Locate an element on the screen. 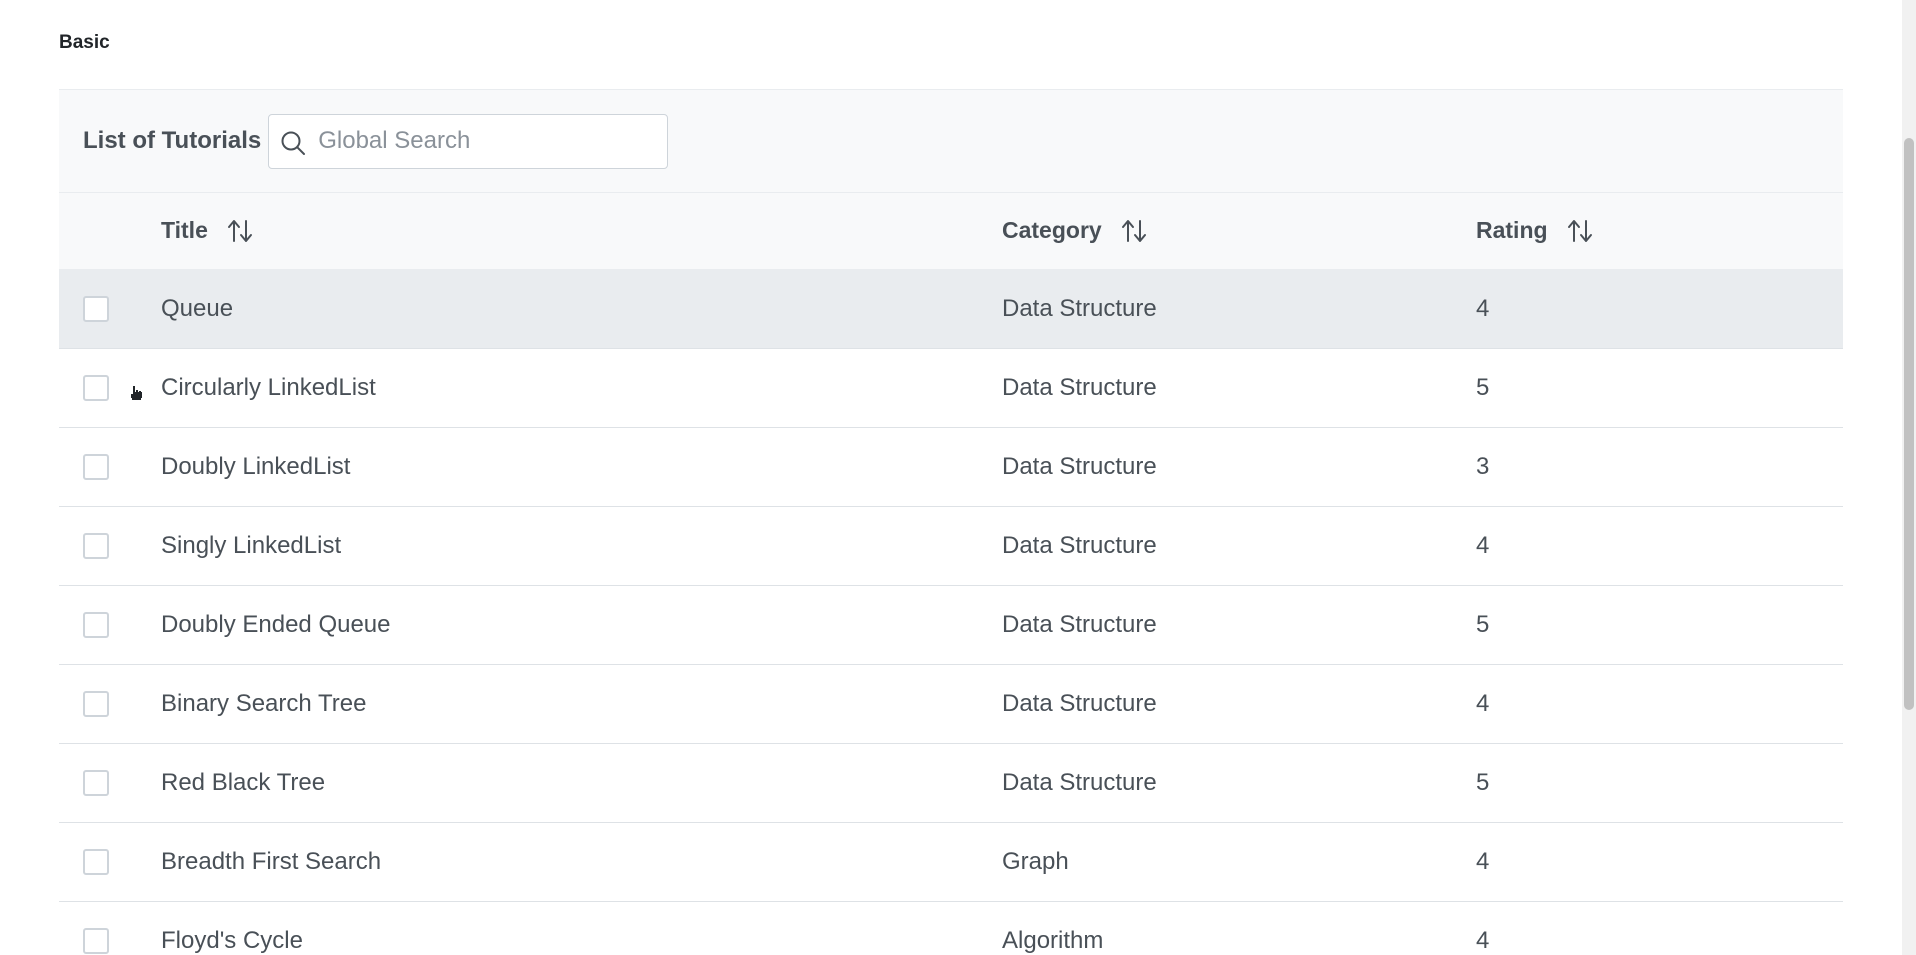  title-cell: Doubly LinkedList is located at coordinates (581, 467).